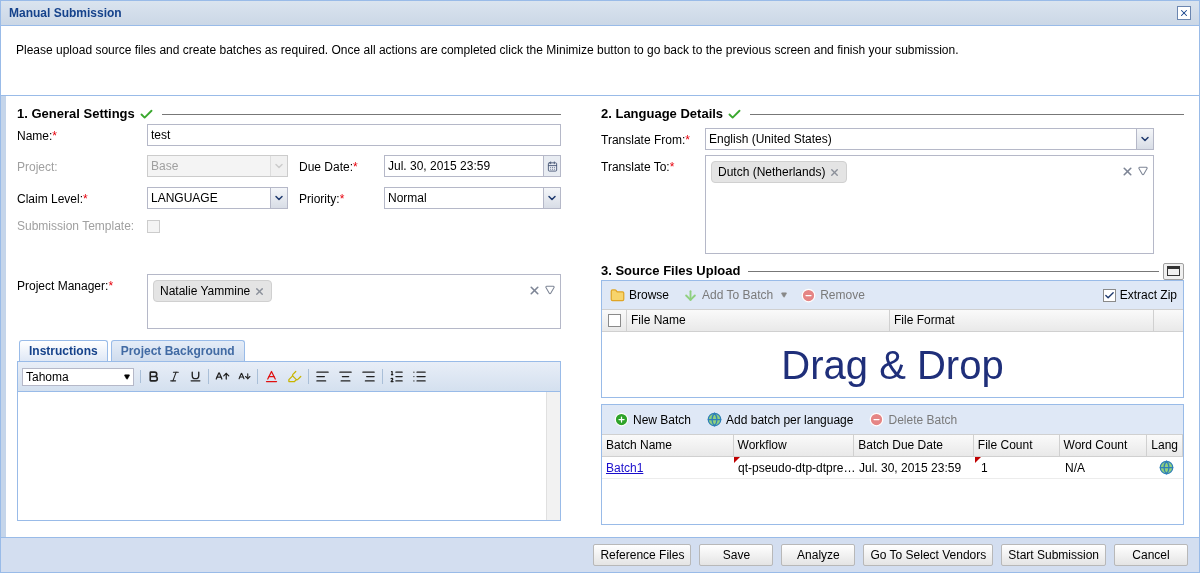 This screenshot has height=573, width=1200. I want to click on section-title: 2. Language Details, so click(662, 114).